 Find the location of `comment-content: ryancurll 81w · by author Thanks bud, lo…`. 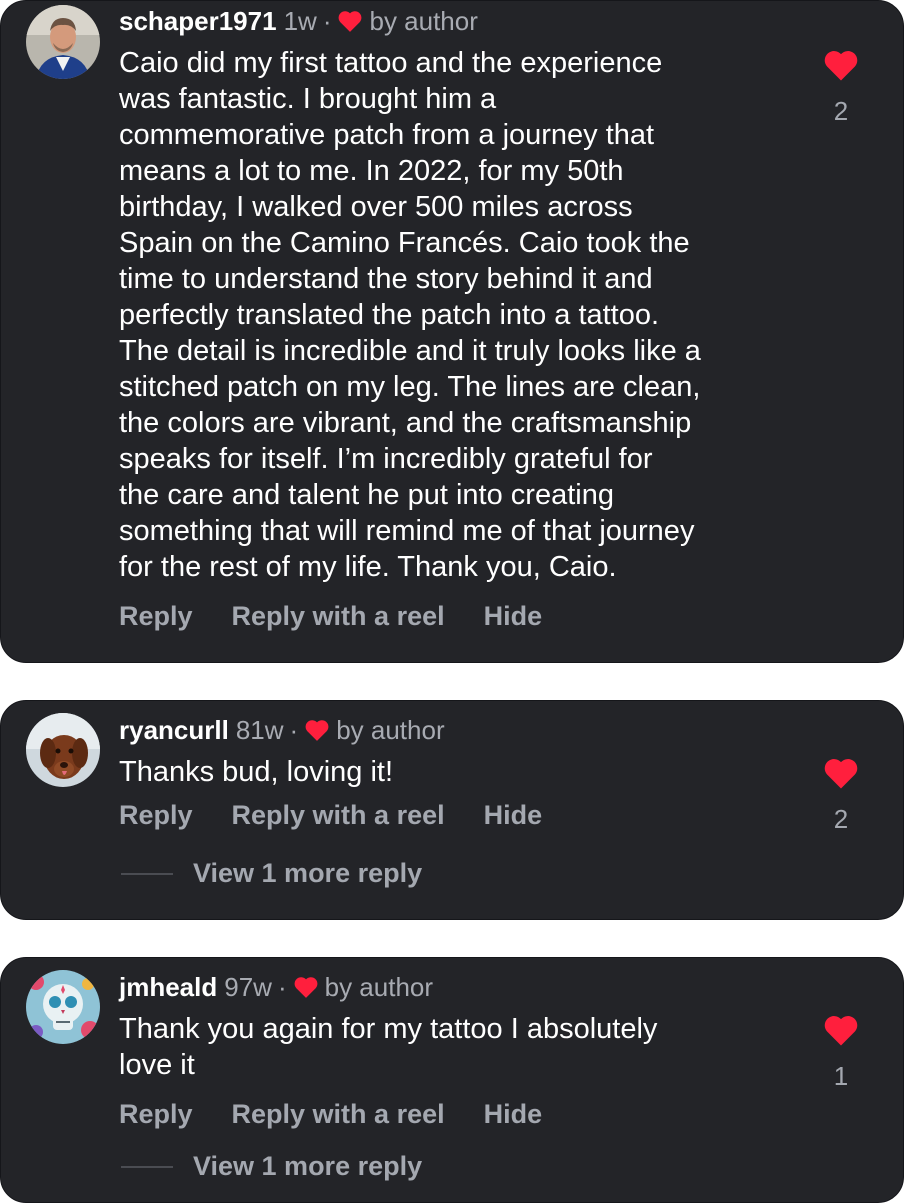

comment-content: ryancurll 81w · by author Thanks bud, lo… is located at coordinates (454, 771).